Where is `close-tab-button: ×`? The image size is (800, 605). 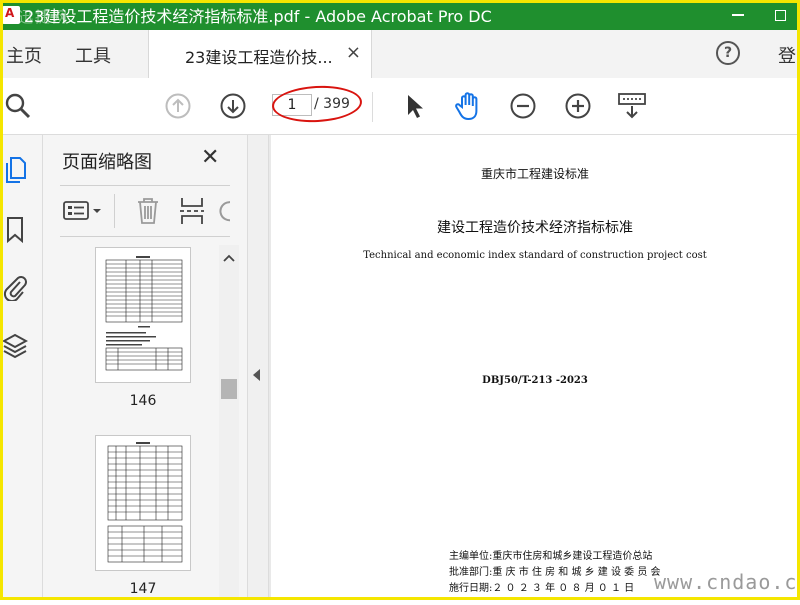 close-tab-button: × is located at coordinates (353, 52).